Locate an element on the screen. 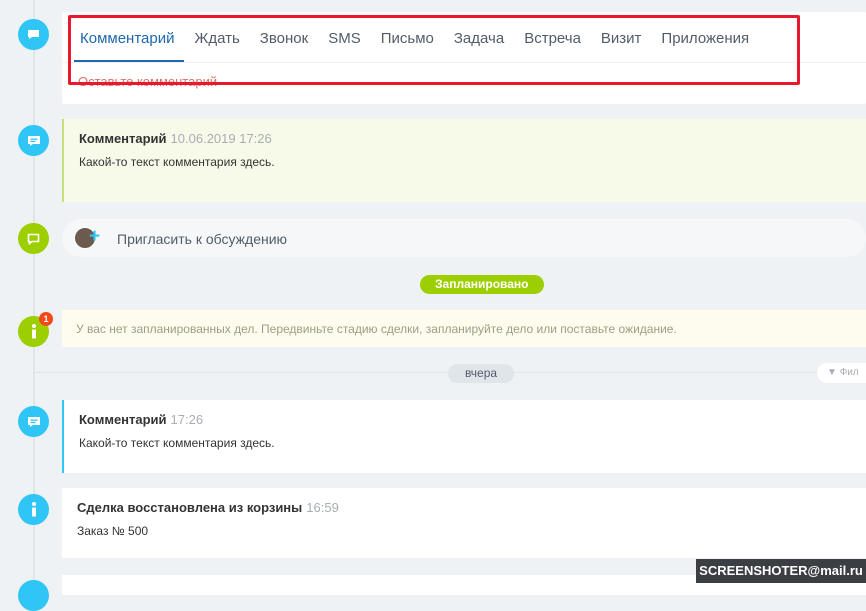  invite-label: Пригласить к обсуждению is located at coordinates (202, 239).